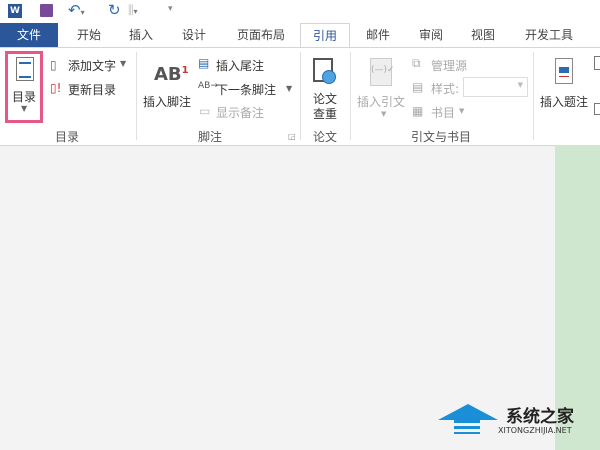 This screenshot has width=600, height=450. Describe the element at coordinates (549, 35) in the screenshot. I see `tab-developer: 开发工具` at that location.